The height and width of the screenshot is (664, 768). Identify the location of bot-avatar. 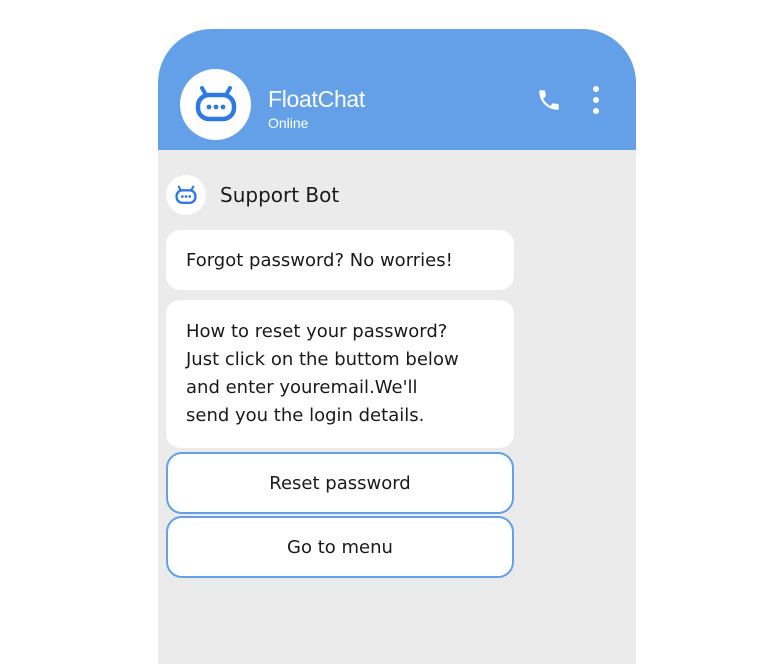
(215, 104).